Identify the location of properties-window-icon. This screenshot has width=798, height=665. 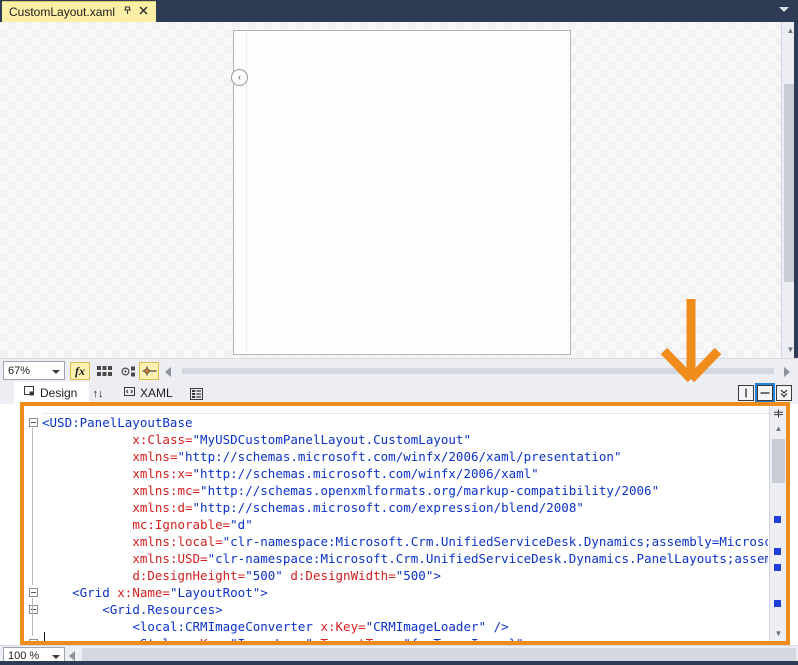
(196, 393).